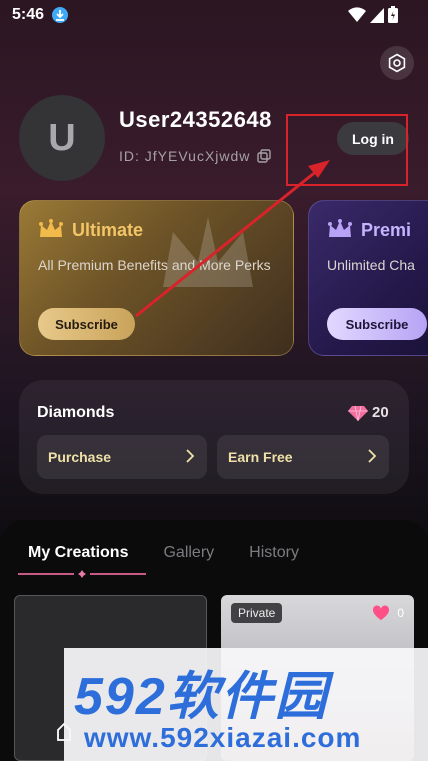  Describe the element at coordinates (188, 553) in the screenshot. I see `tab-gallery: Gallery` at that location.